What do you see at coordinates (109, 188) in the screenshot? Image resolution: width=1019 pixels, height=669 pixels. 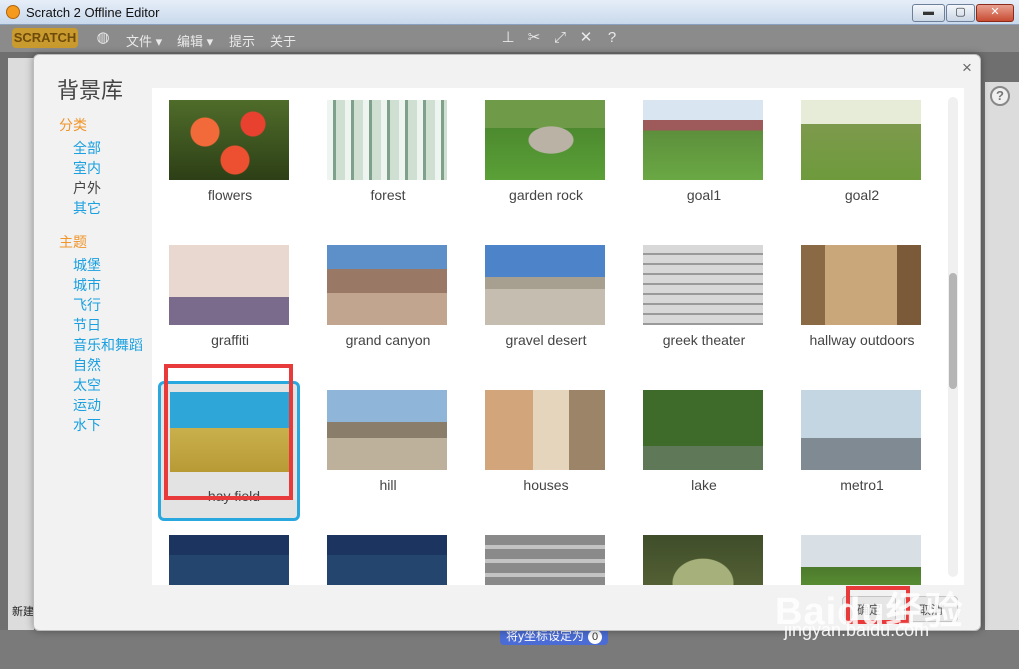 I see `category-outdoors: 户外` at bounding box center [109, 188].